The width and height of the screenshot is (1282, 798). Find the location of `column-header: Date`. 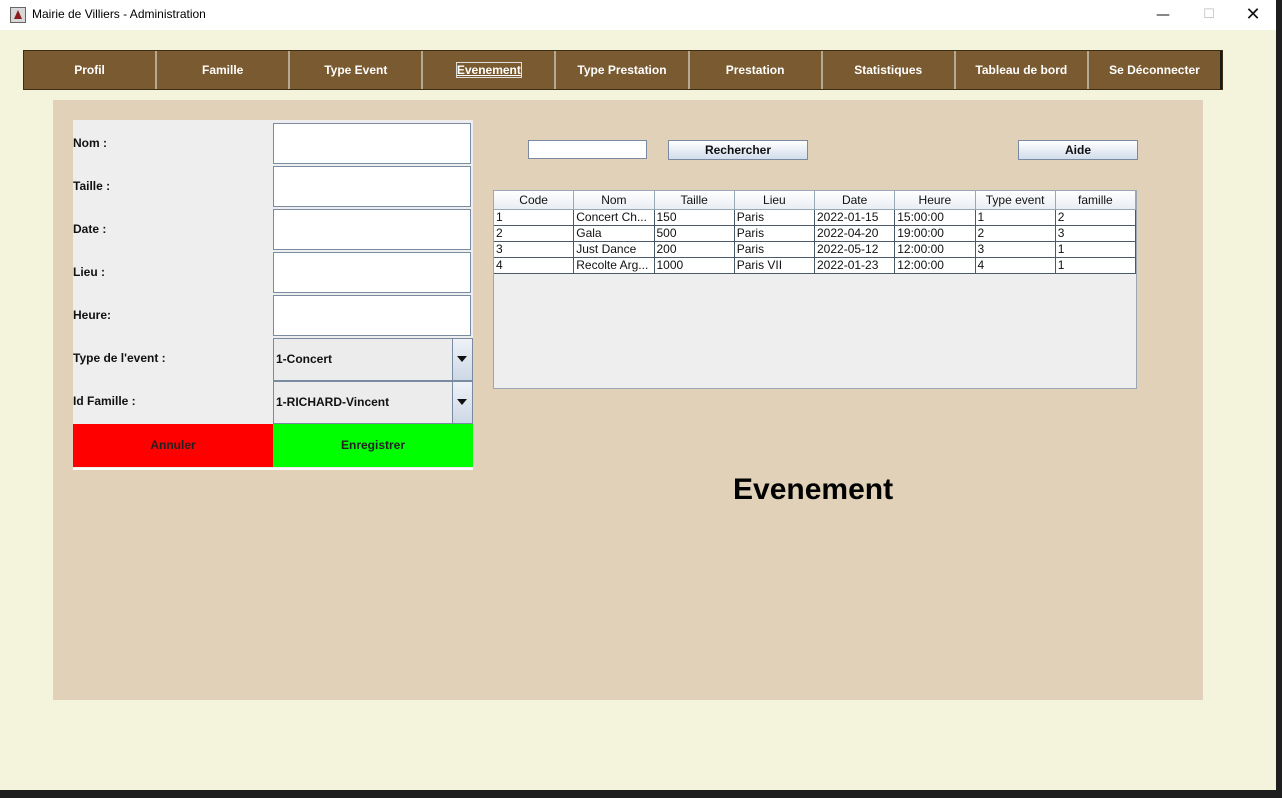

column-header: Date is located at coordinates (855, 200).